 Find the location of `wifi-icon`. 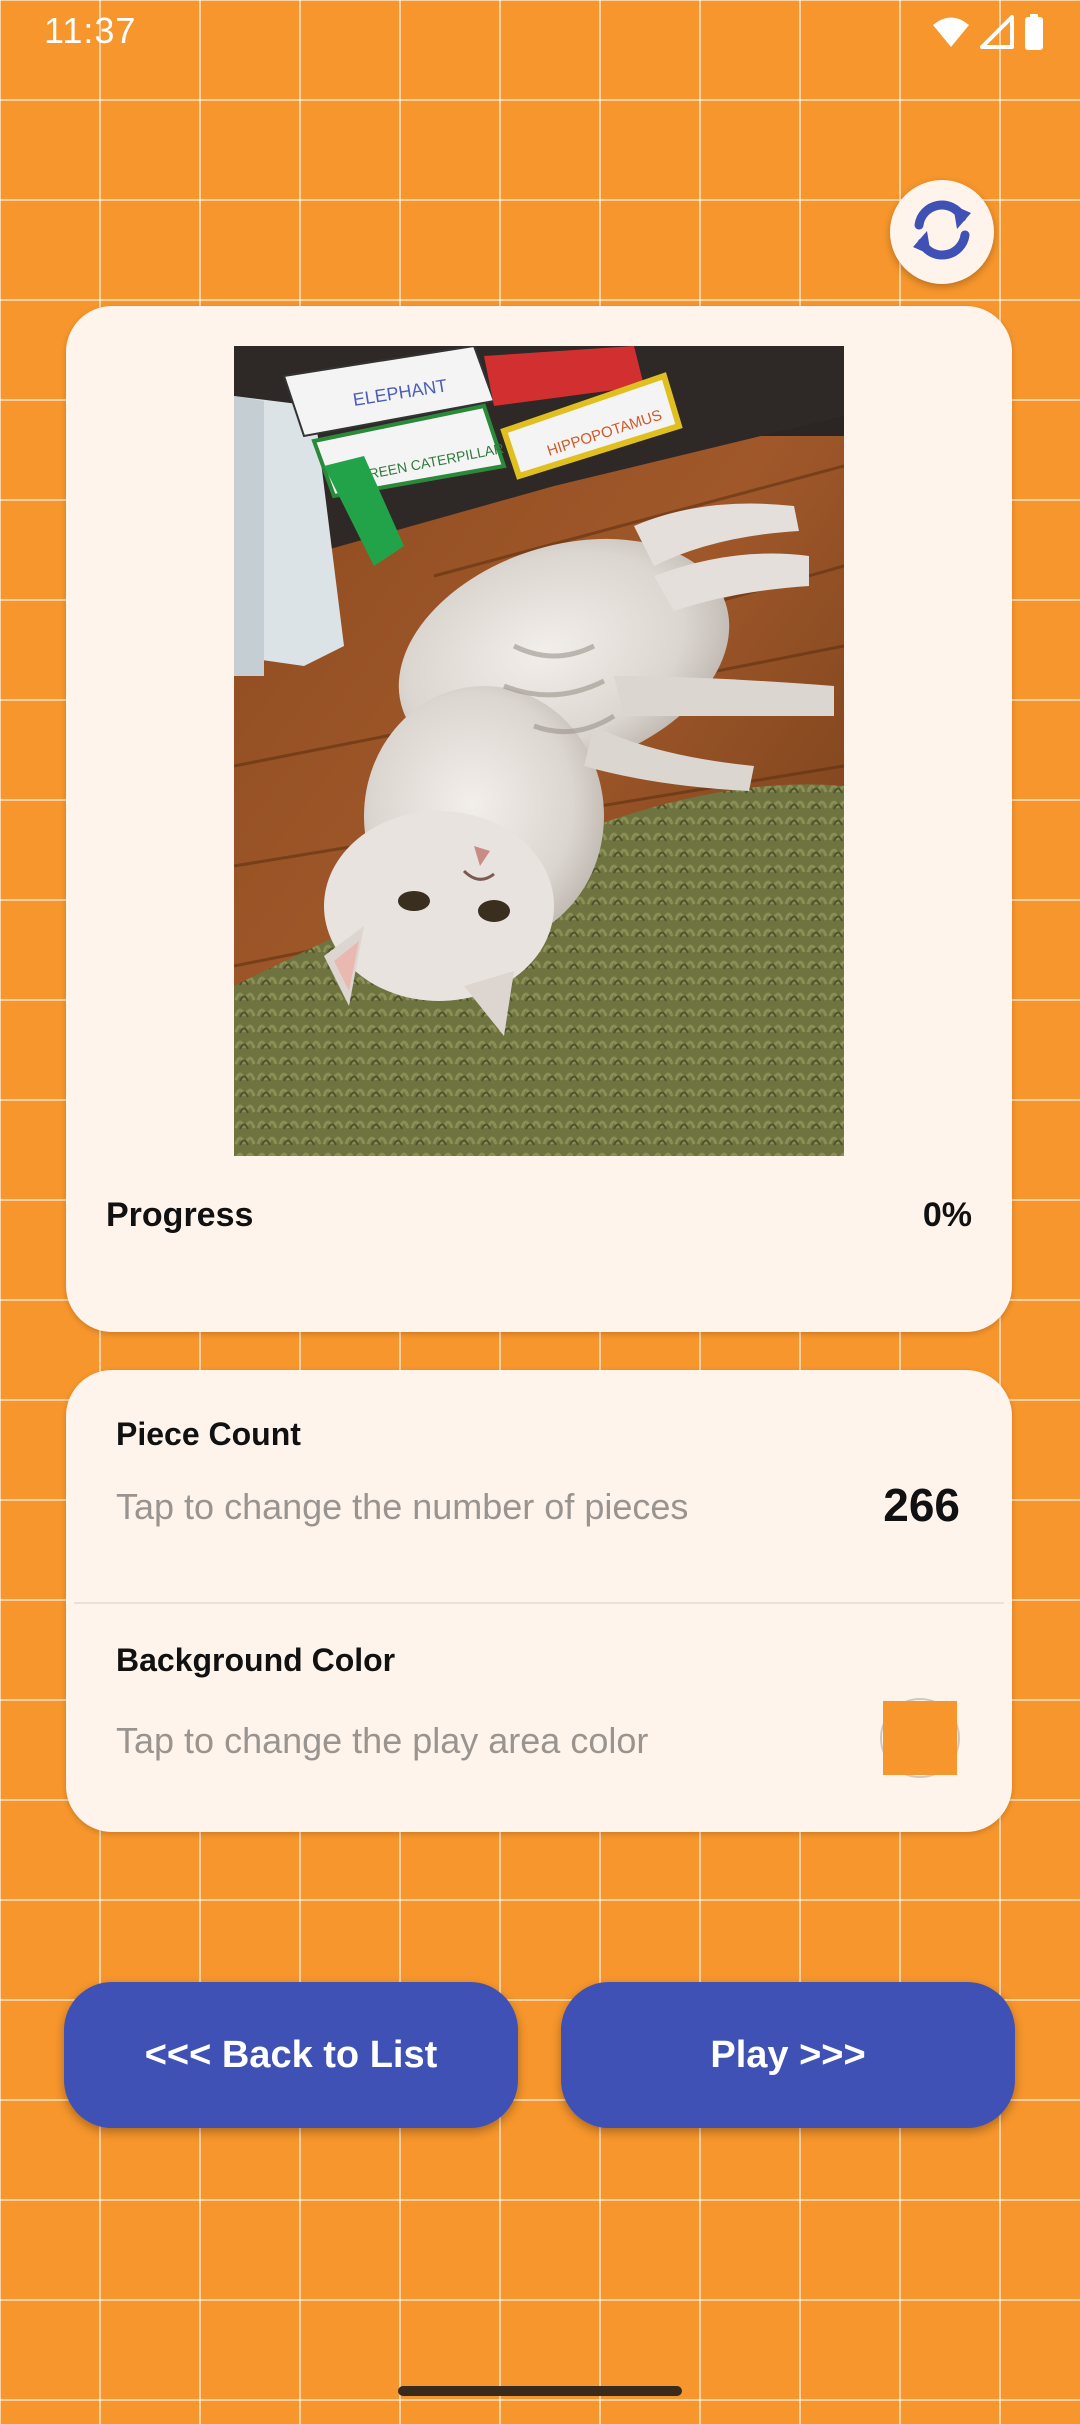

wifi-icon is located at coordinates (951, 32).